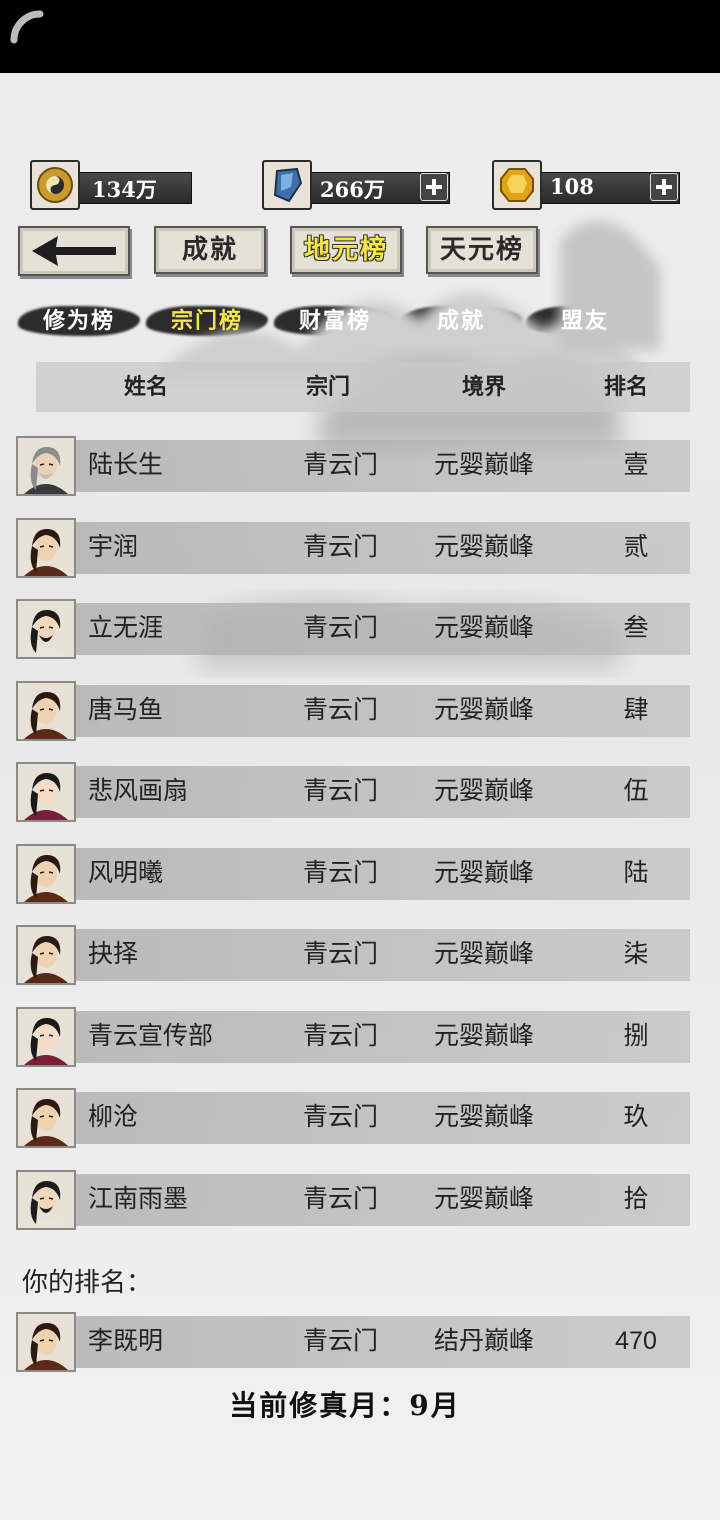  I want to click on subtab-cultivation-ranking: 修为榜, so click(79, 321).